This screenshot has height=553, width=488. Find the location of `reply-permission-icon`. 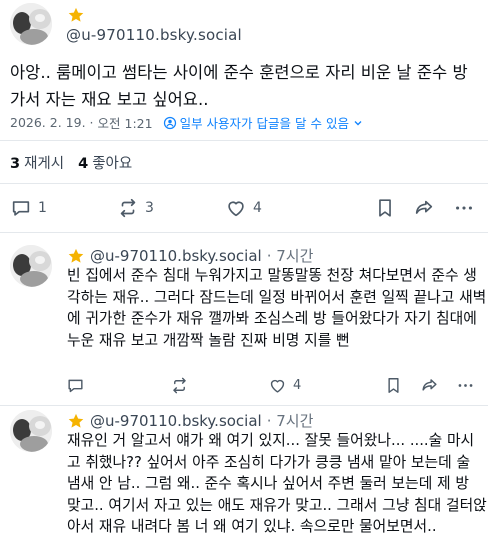

reply-permission-icon is located at coordinates (169, 122).